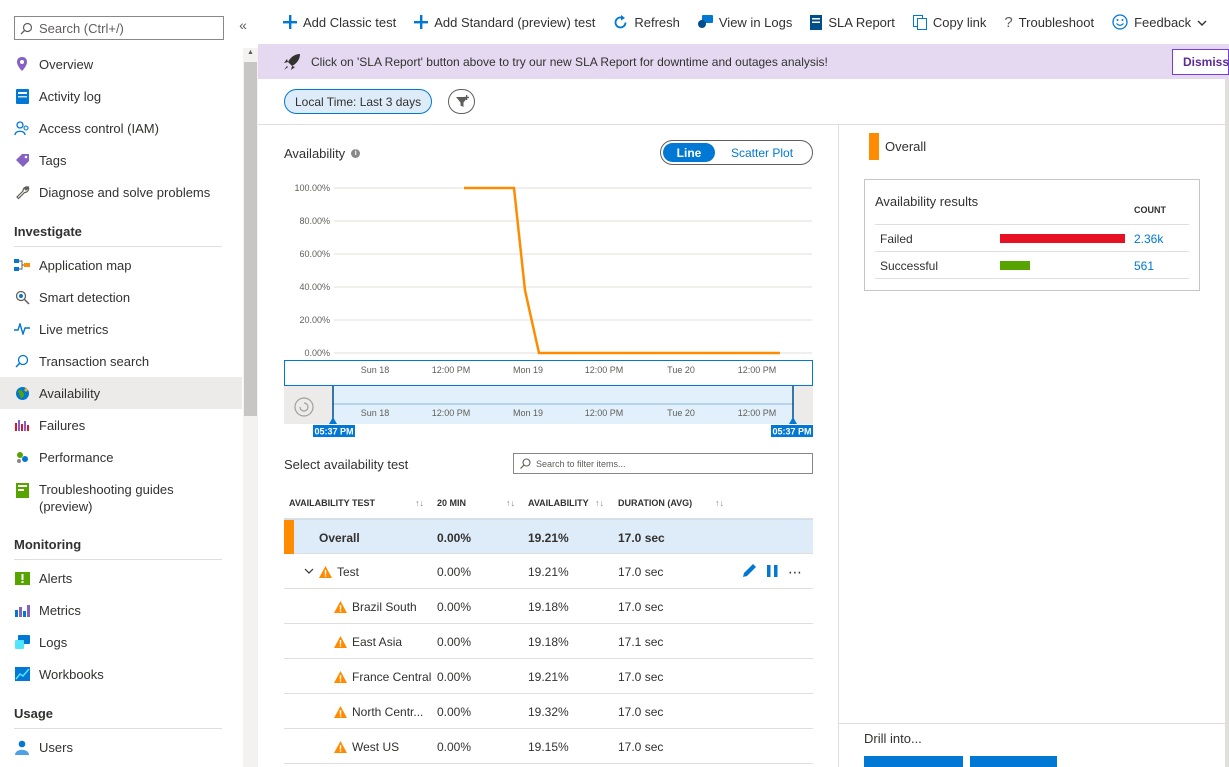 This screenshot has height=767, width=1229. Describe the element at coordinates (121, 457) in the screenshot. I see `sidebar-item-performance: Performance` at that location.